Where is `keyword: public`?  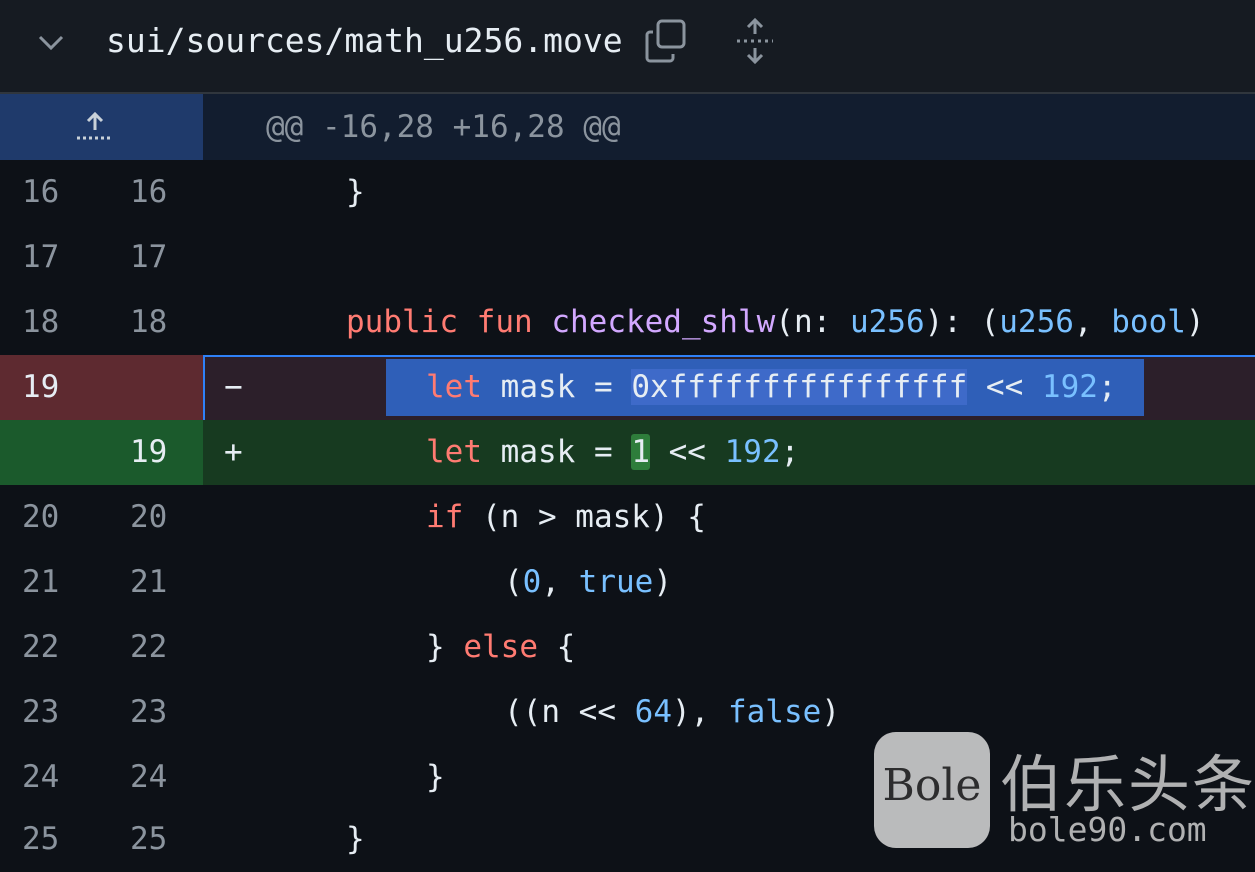 keyword: public is located at coordinates (402, 322).